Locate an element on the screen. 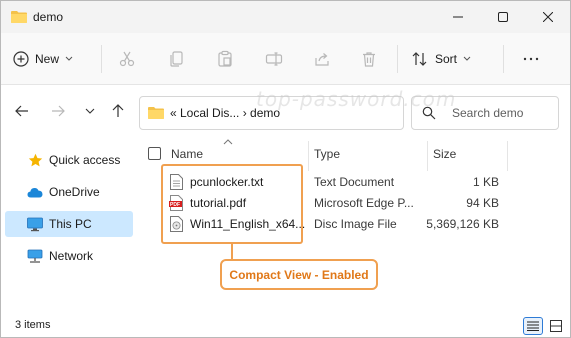  details-view-button is located at coordinates (533, 326).